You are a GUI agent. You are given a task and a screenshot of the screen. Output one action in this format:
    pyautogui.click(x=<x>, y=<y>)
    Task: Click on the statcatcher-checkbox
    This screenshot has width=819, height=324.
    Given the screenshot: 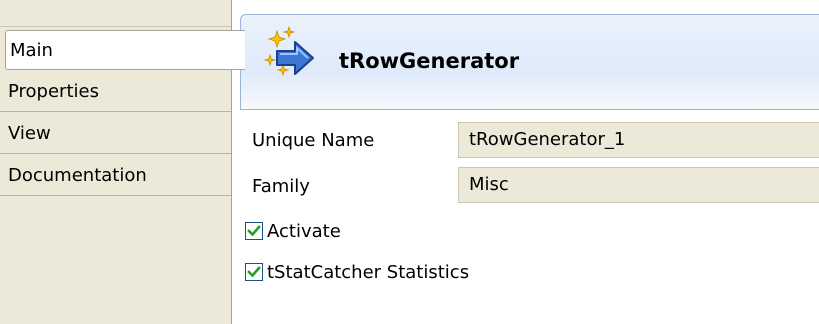 What is the action you would take?
    pyautogui.click(x=254, y=272)
    